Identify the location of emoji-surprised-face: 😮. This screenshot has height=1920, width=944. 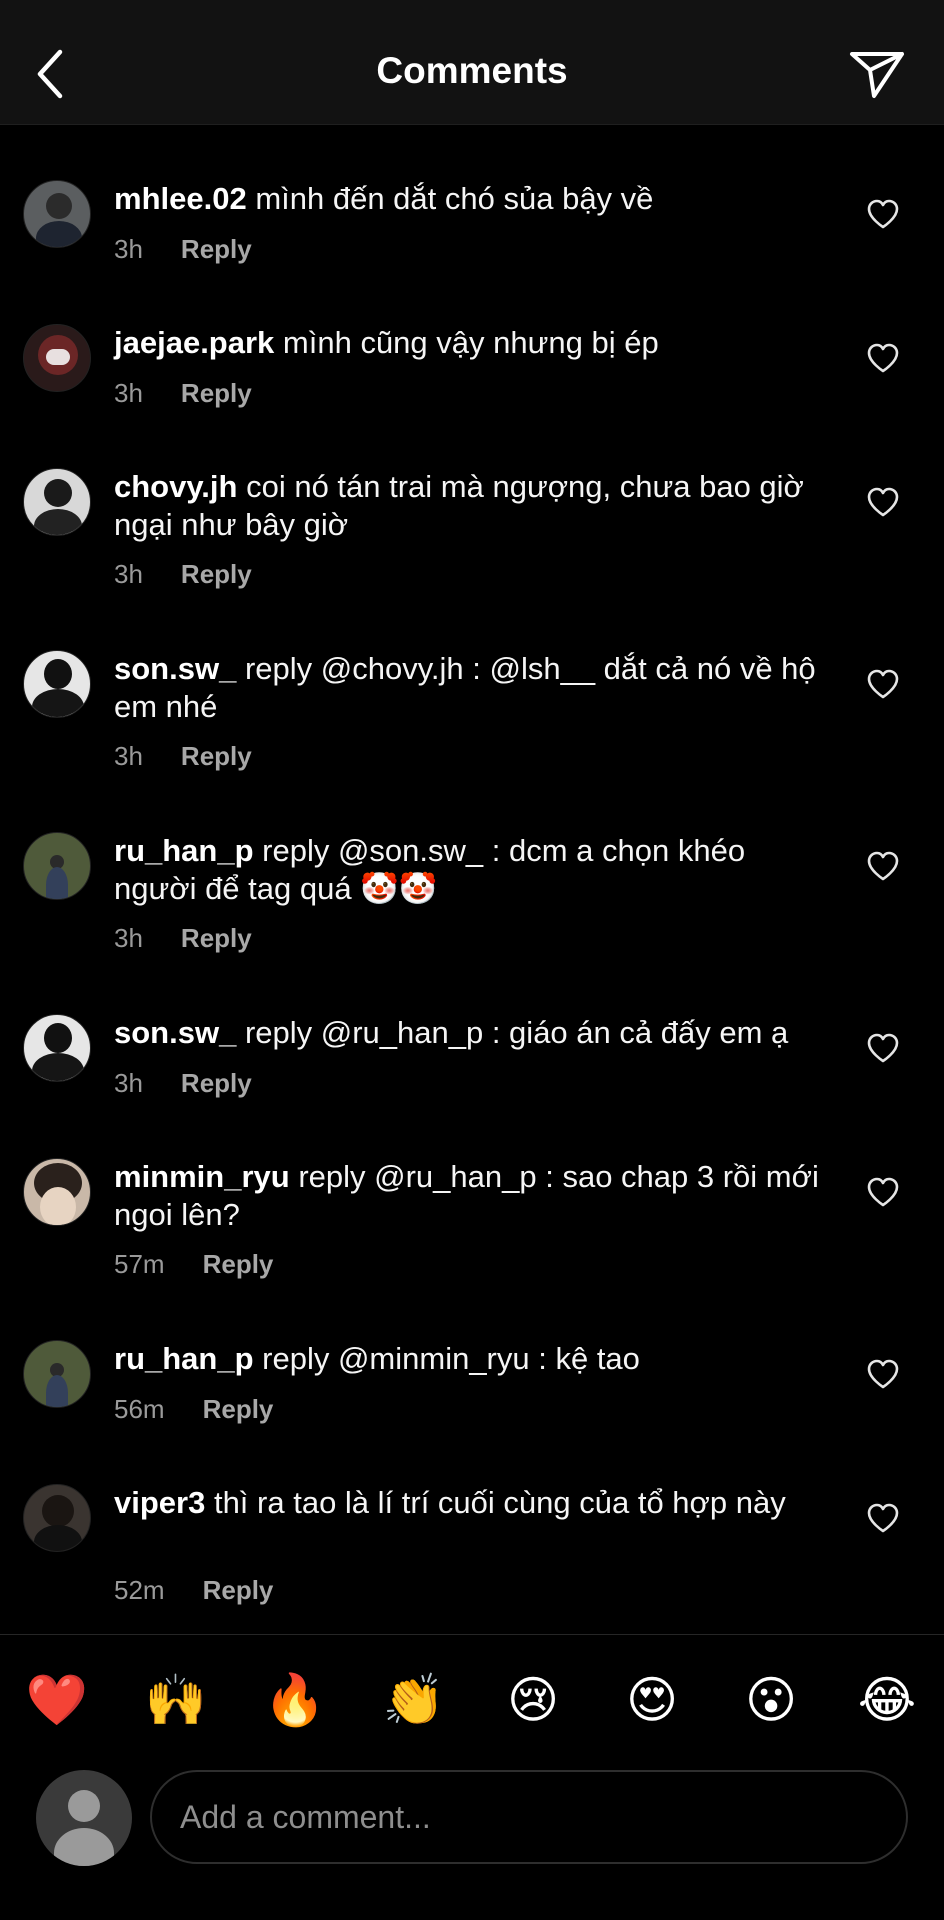
(771, 1700).